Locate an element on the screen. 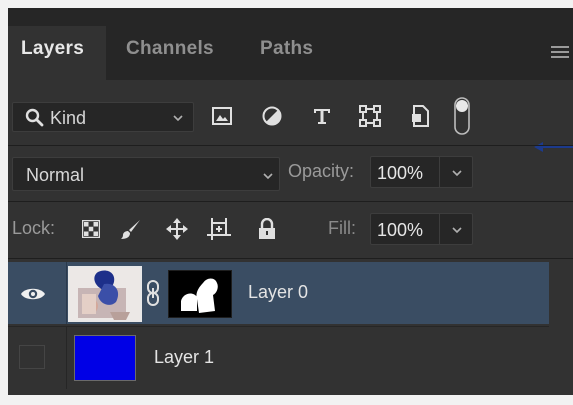  fill-label: Fill: is located at coordinates (342, 228).